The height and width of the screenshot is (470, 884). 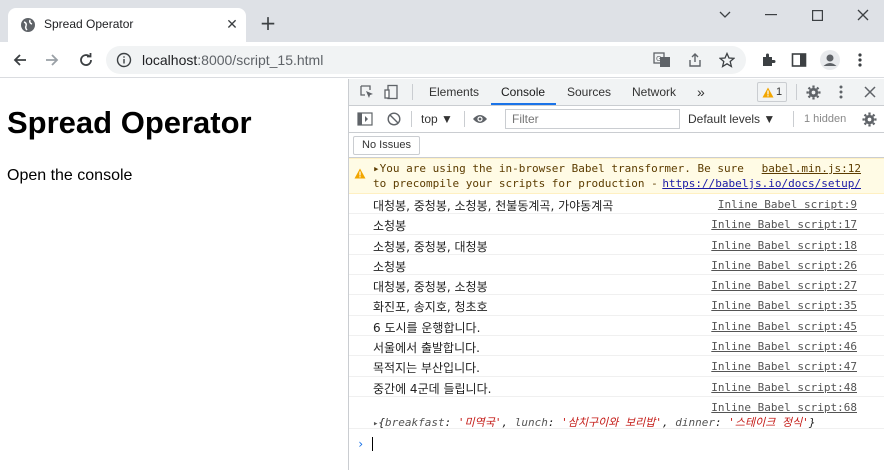 What do you see at coordinates (870, 92) in the screenshot?
I see `close-devtools-icon` at bounding box center [870, 92].